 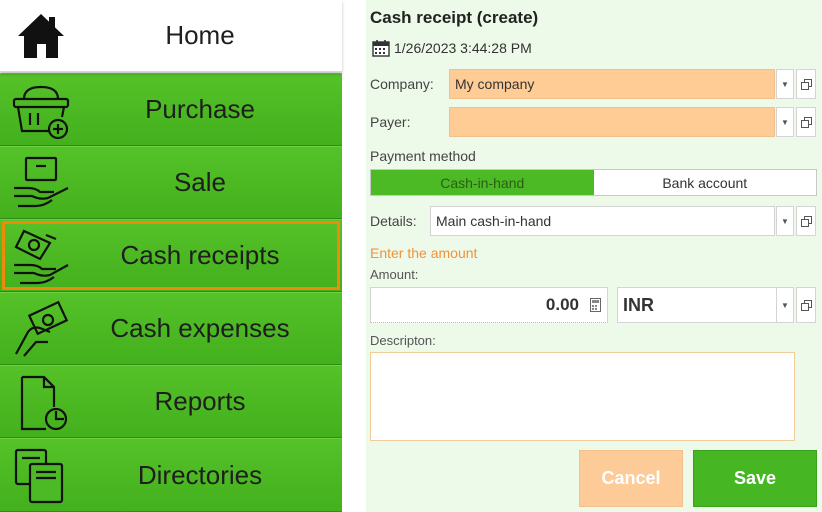 I want to click on payment-method-cash: Cash-in-hand, so click(x=482, y=182).